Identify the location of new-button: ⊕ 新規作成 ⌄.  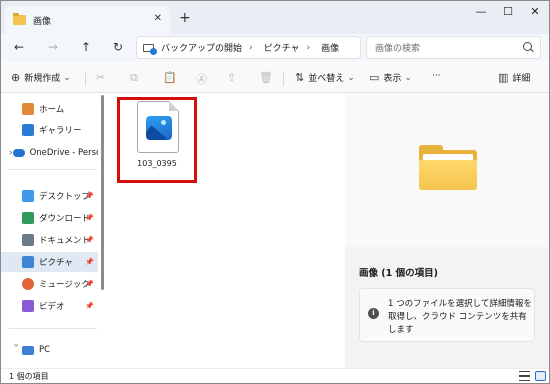
(41, 77).